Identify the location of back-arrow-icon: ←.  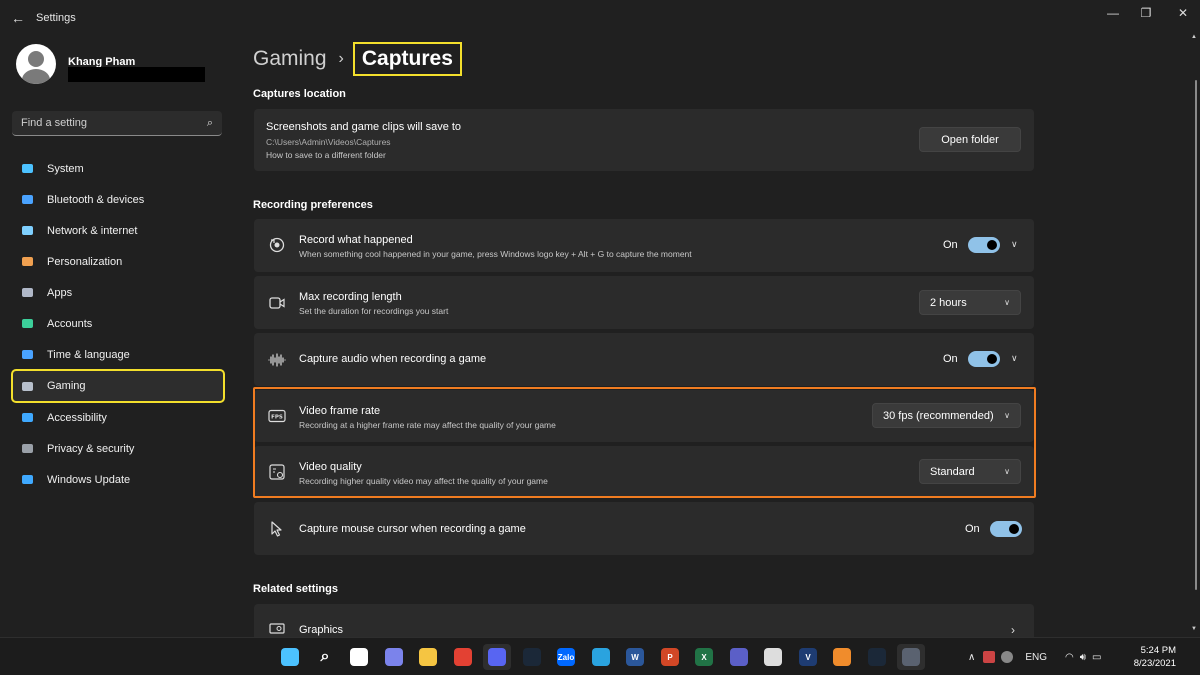
(18, 18).